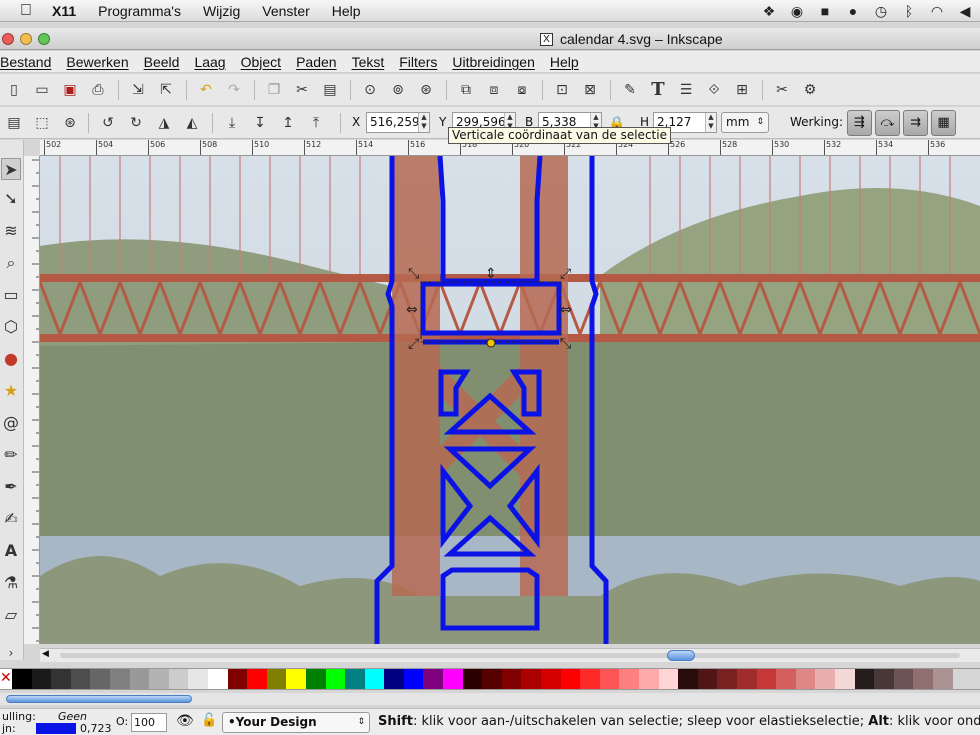 The width and height of the screenshot is (980, 735). What do you see at coordinates (11, 199) in the screenshot?
I see `node-tool-icon: ➘` at bounding box center [11, 199].